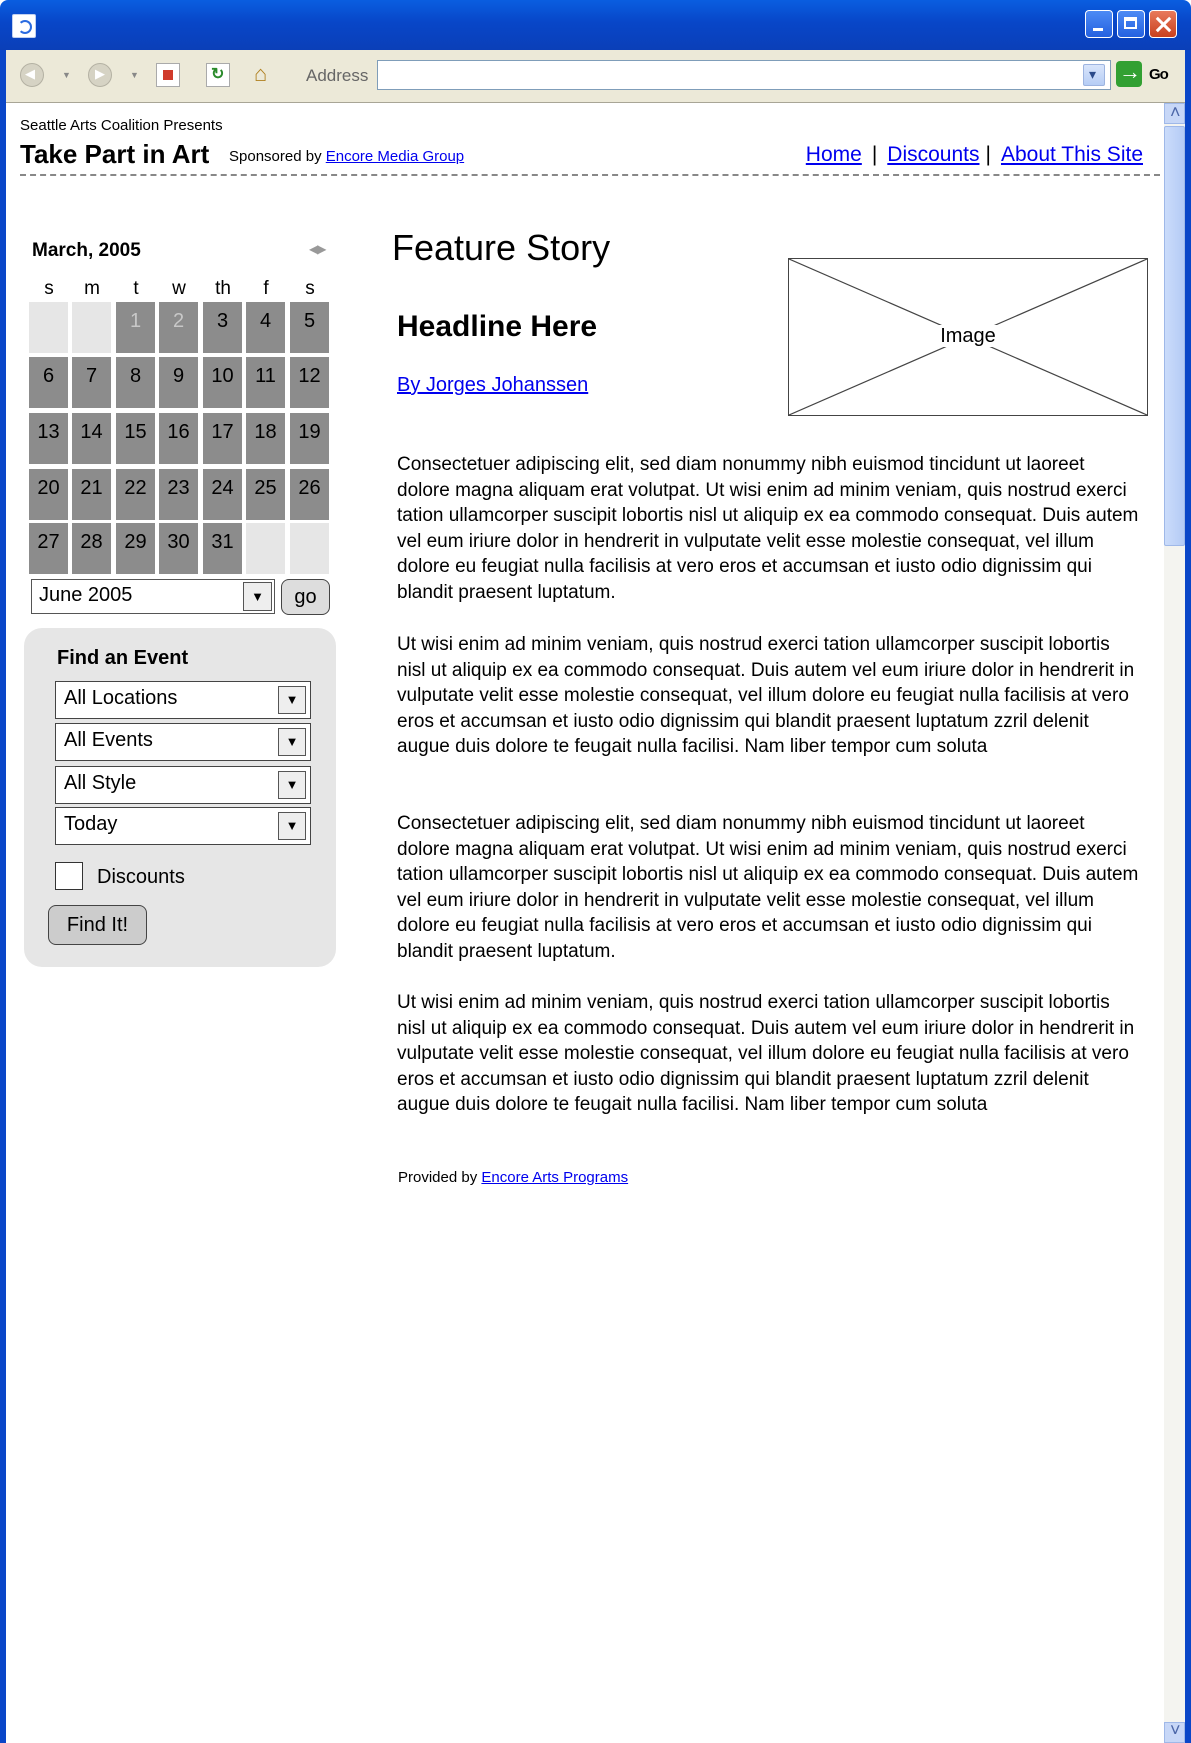  What do you see at coordinates (222, 382) in the screenshot?
I see `calendar-day: 10` at bounding box center [222, 382].